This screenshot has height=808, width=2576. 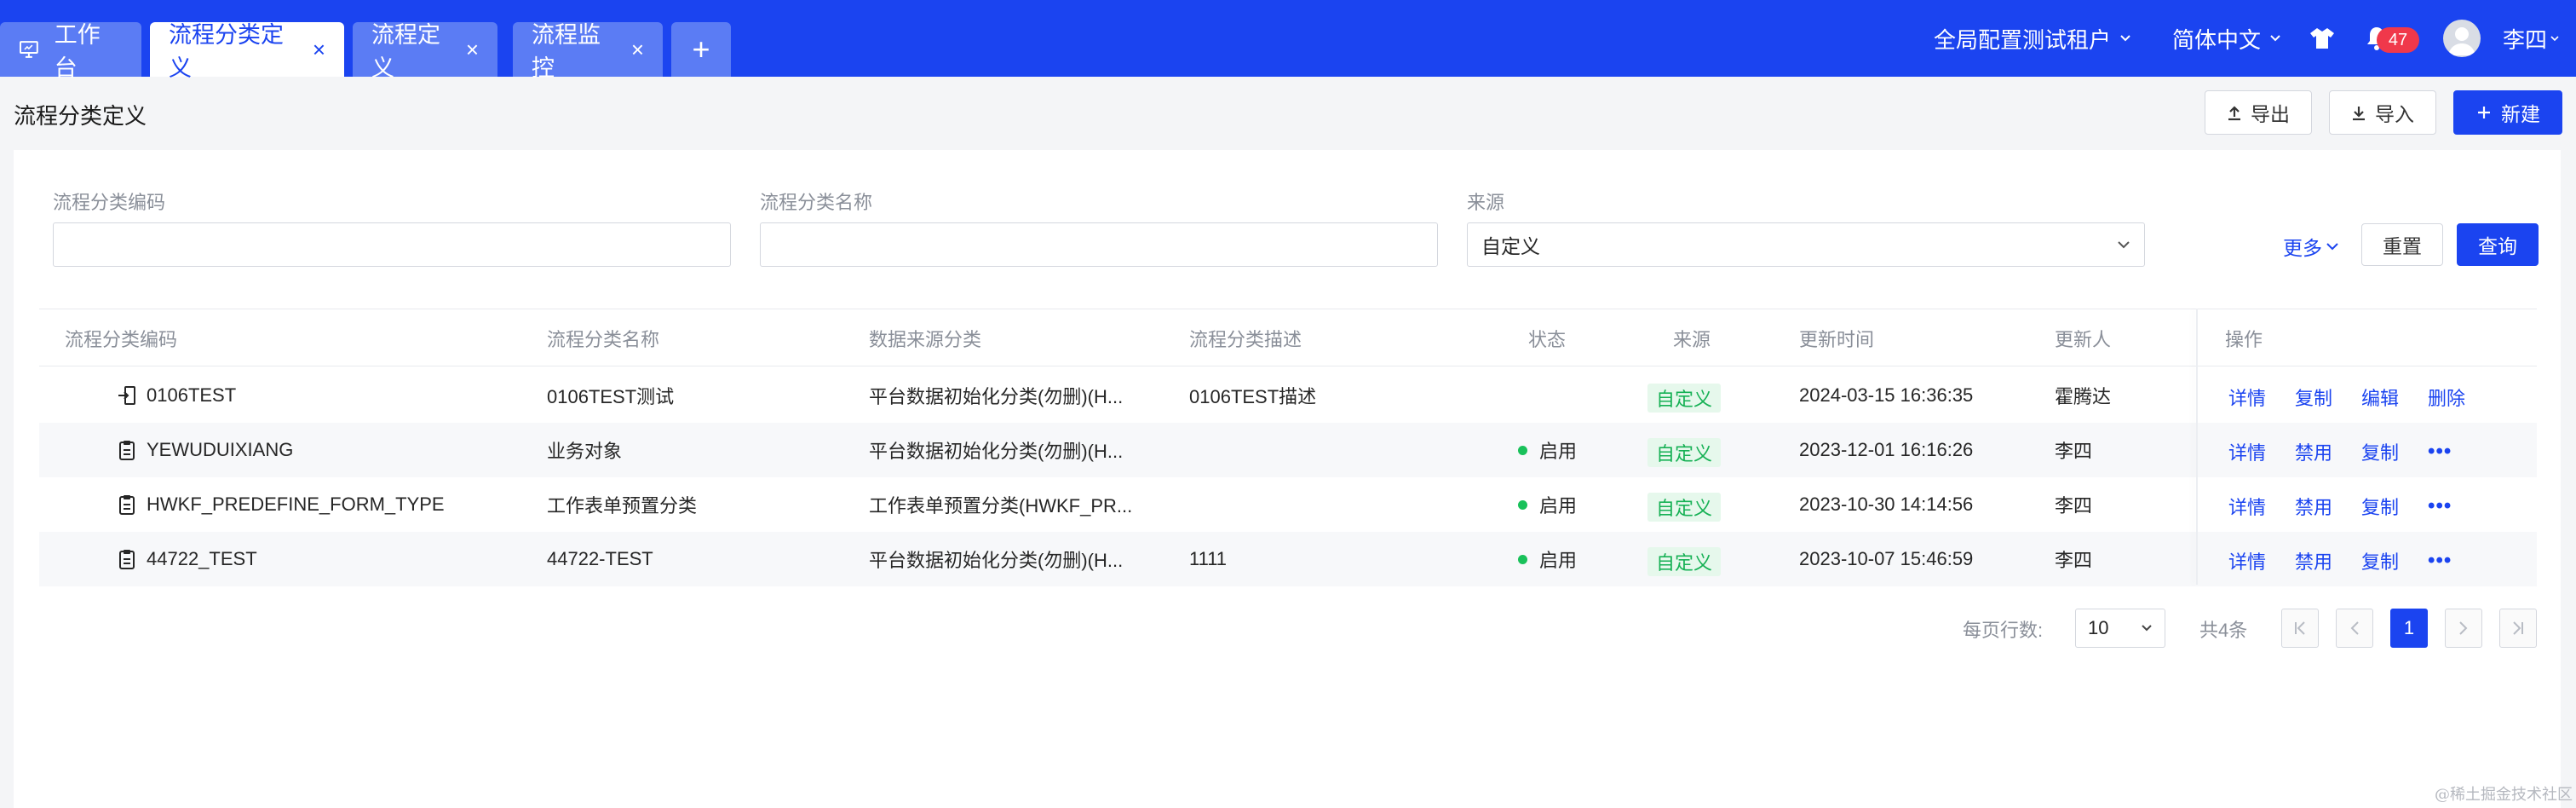 I want to click on language-name: 简体中文, so click(x=2217, y=39).